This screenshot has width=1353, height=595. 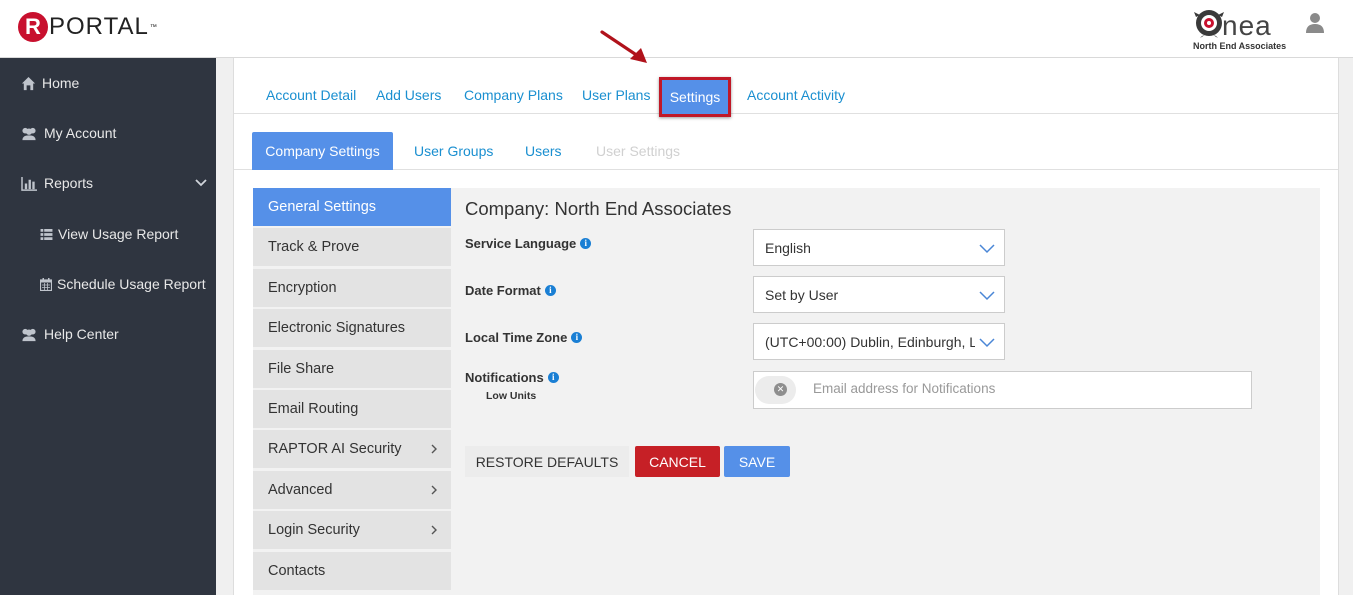 I want to click on tab-company-settings: Company Settings, so click(x=322, y=151).